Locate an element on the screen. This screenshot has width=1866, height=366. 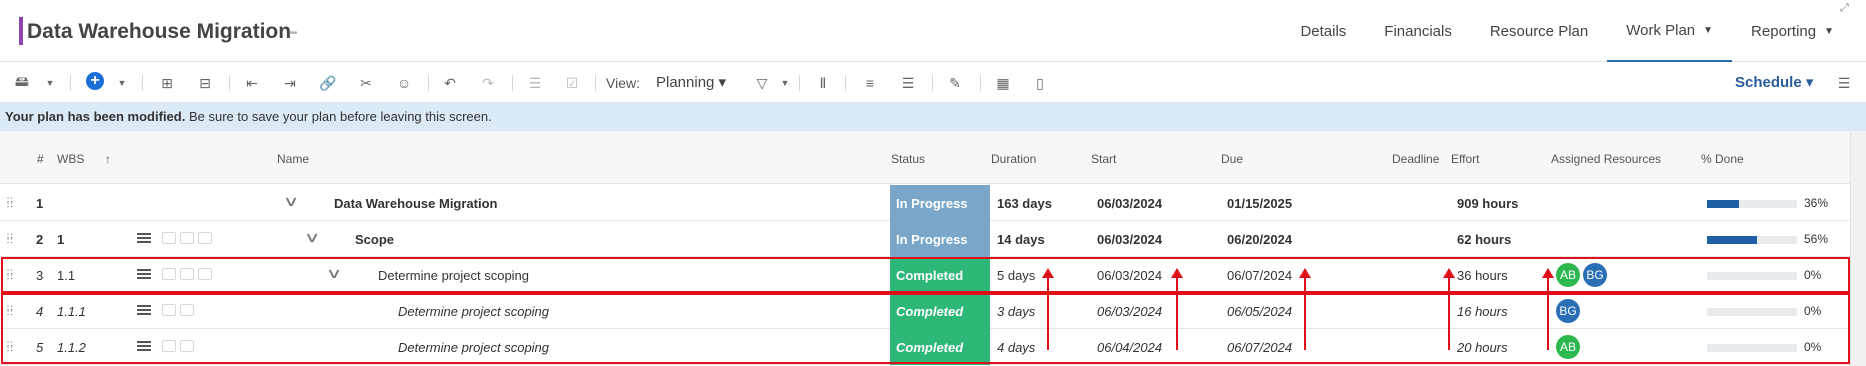
col-status: Status is located at coordinates (908, 159).